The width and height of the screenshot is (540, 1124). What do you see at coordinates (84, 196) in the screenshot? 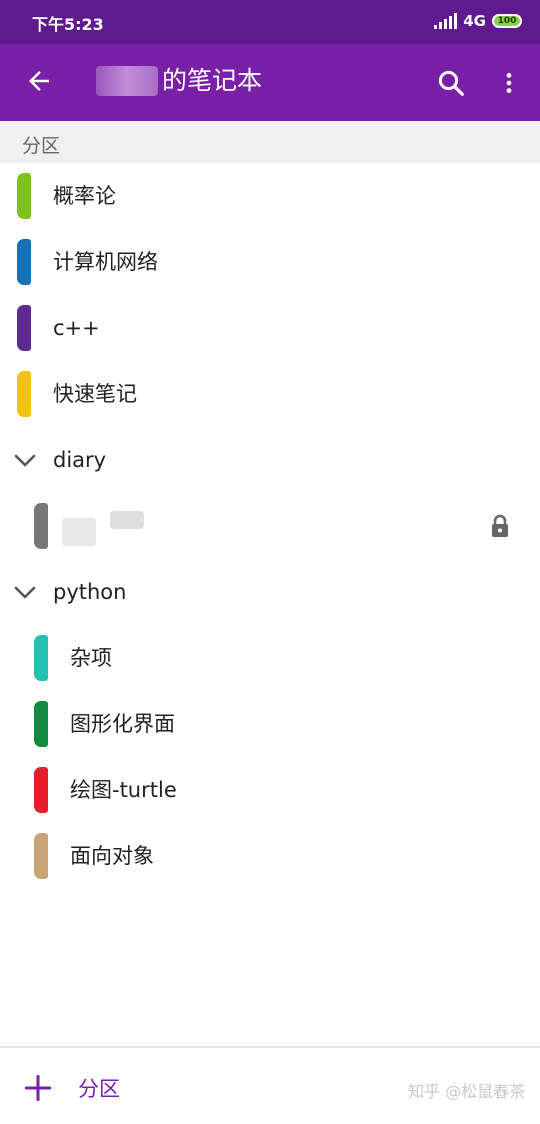
I see `section-label: 概率论` at bounding box center [84, 196].